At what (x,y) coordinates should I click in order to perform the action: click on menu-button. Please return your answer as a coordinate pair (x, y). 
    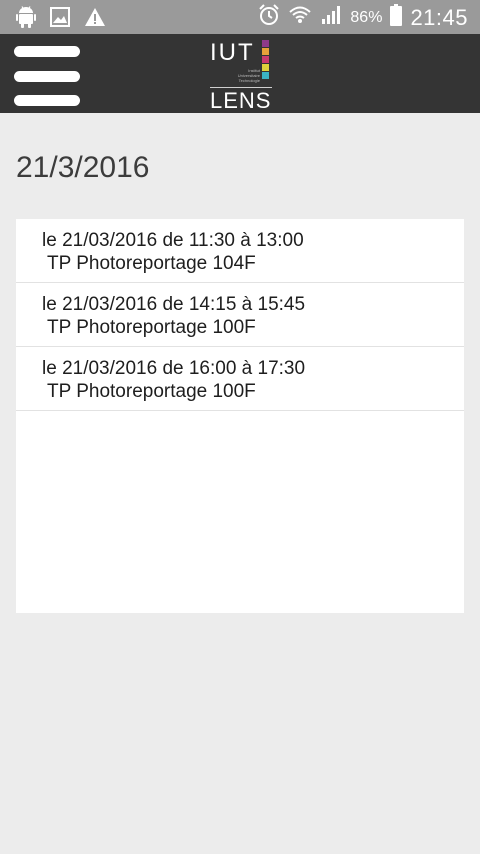
    Looking at the image, I should click on (48, 74).